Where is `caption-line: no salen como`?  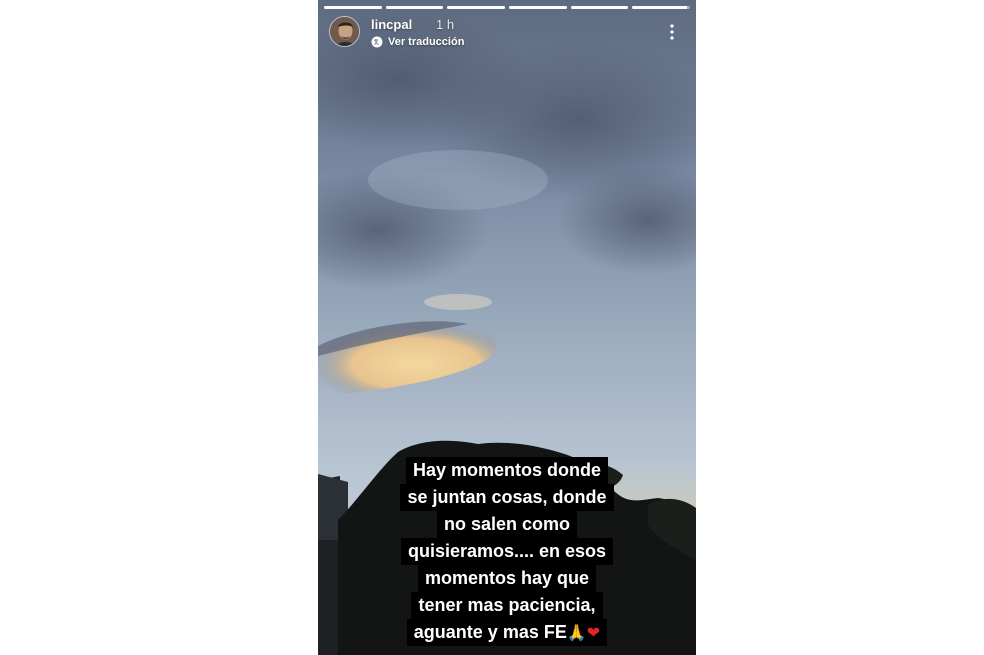 caption-line: no salen como is located at coordinates (507, 524).